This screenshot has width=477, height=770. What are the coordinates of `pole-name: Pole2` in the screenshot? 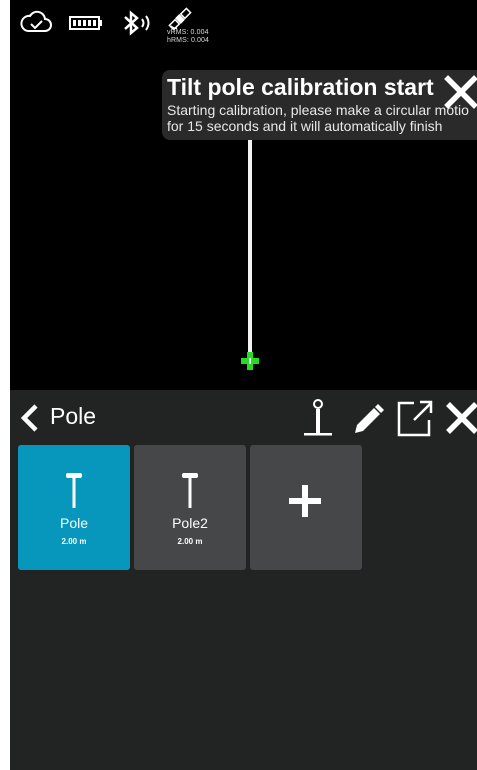 It's located at (190, 523).